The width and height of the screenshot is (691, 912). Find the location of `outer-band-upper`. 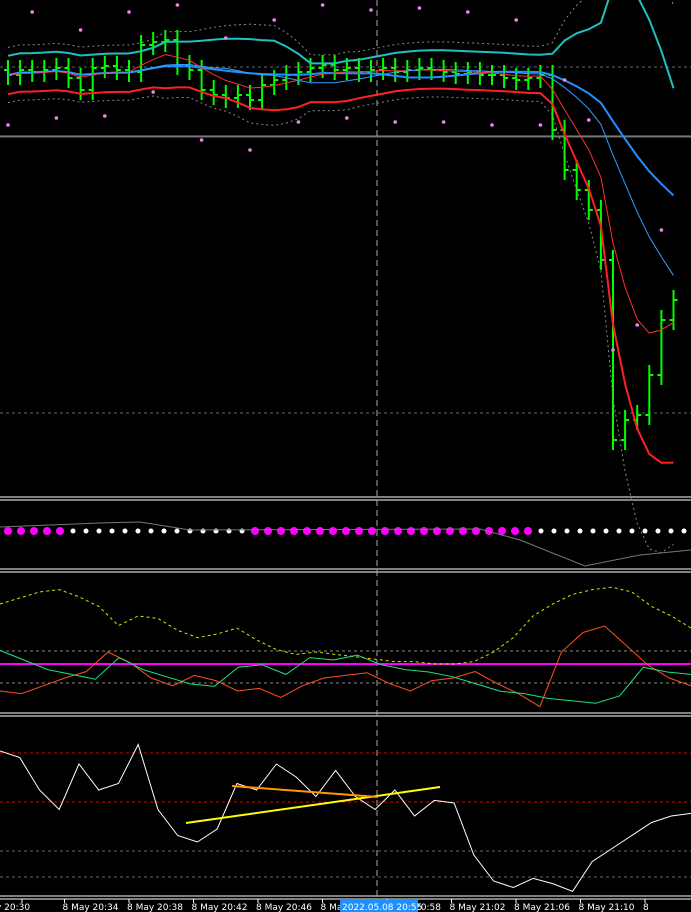

outer-band-upper is located at coordinates (340, 28).